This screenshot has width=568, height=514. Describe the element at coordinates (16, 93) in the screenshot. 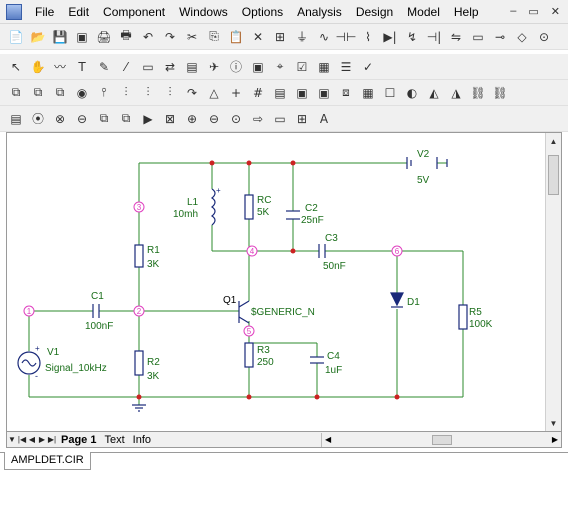

I see `toolbar3-button-0-icon: ⧉` at that location.